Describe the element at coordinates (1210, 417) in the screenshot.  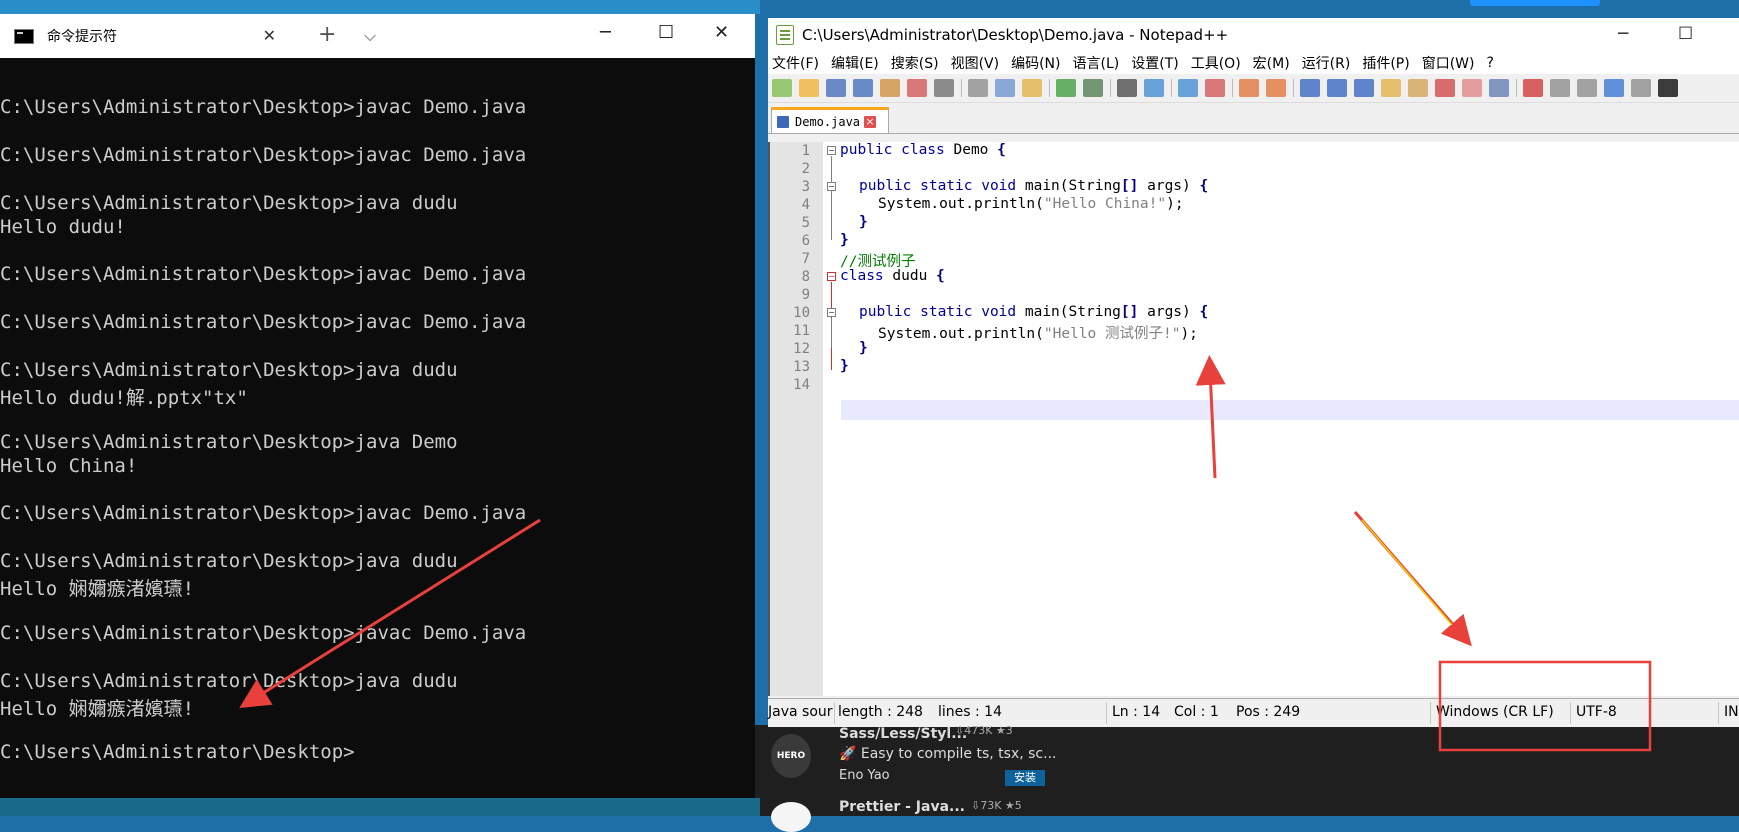
I see `annotation-arrow-string` at that location.